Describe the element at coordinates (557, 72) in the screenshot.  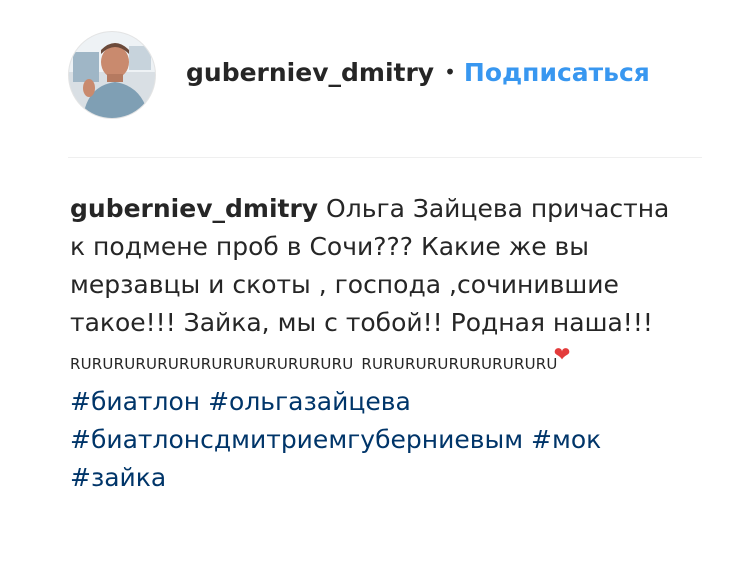
I see `follow-button: Подписаться` at that location.